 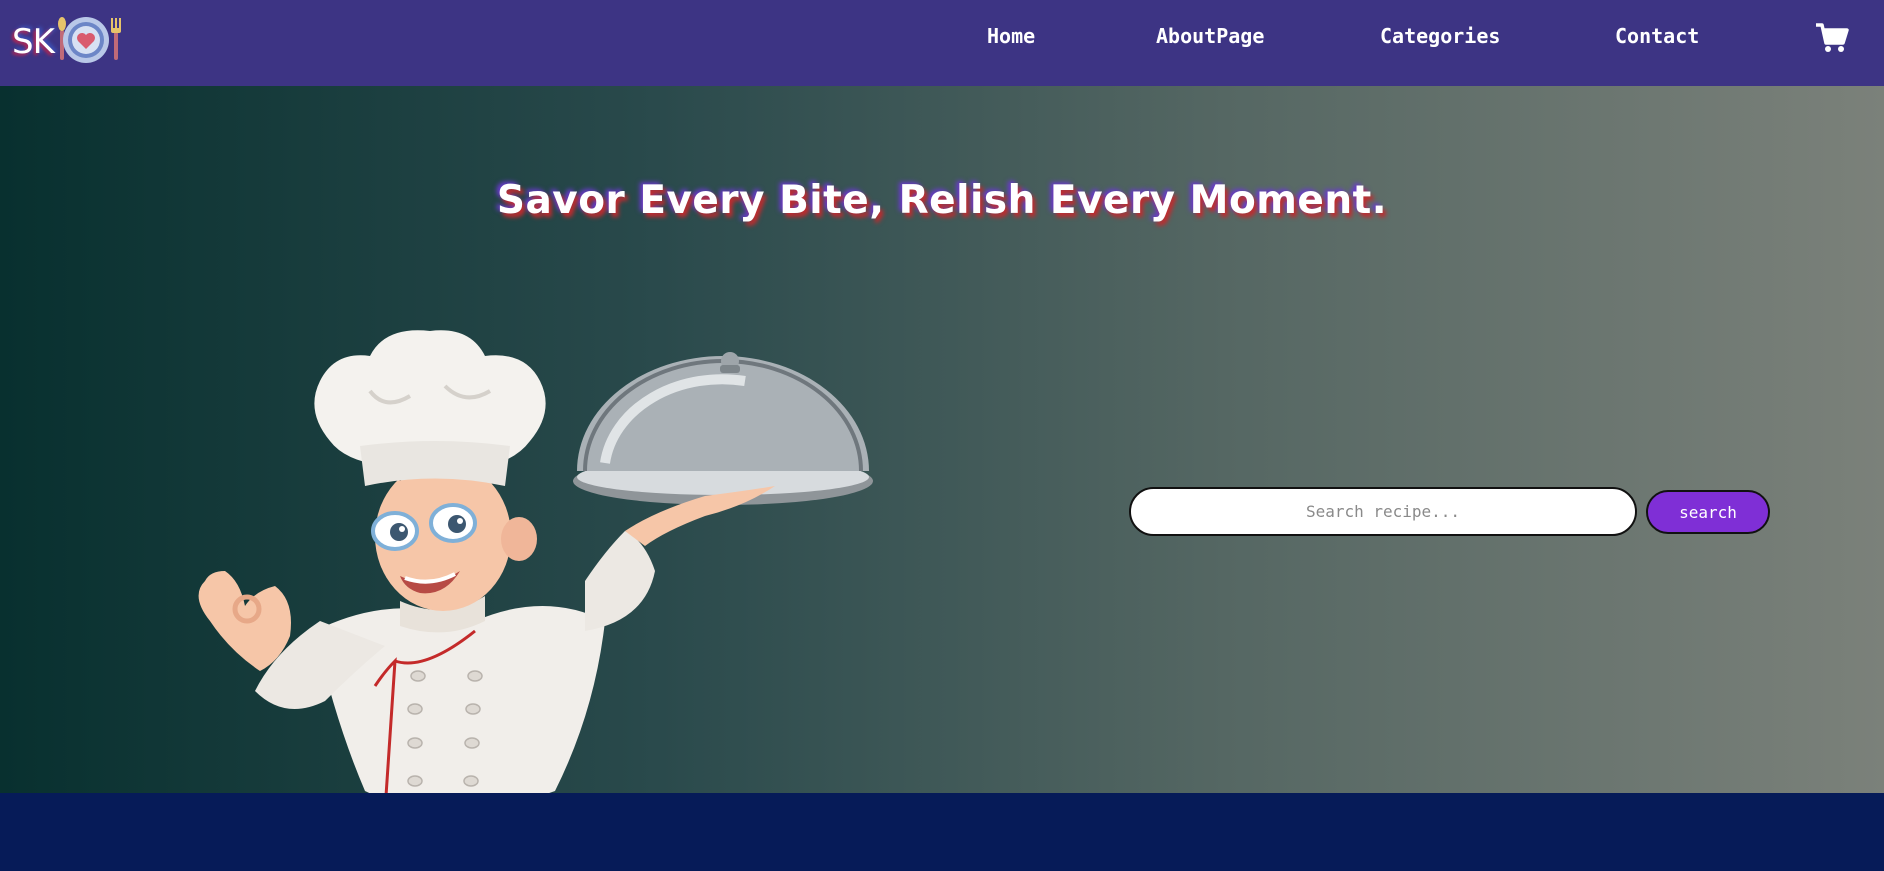 I want to click on shopping-cart-icon, so click(x=1832, y=38).